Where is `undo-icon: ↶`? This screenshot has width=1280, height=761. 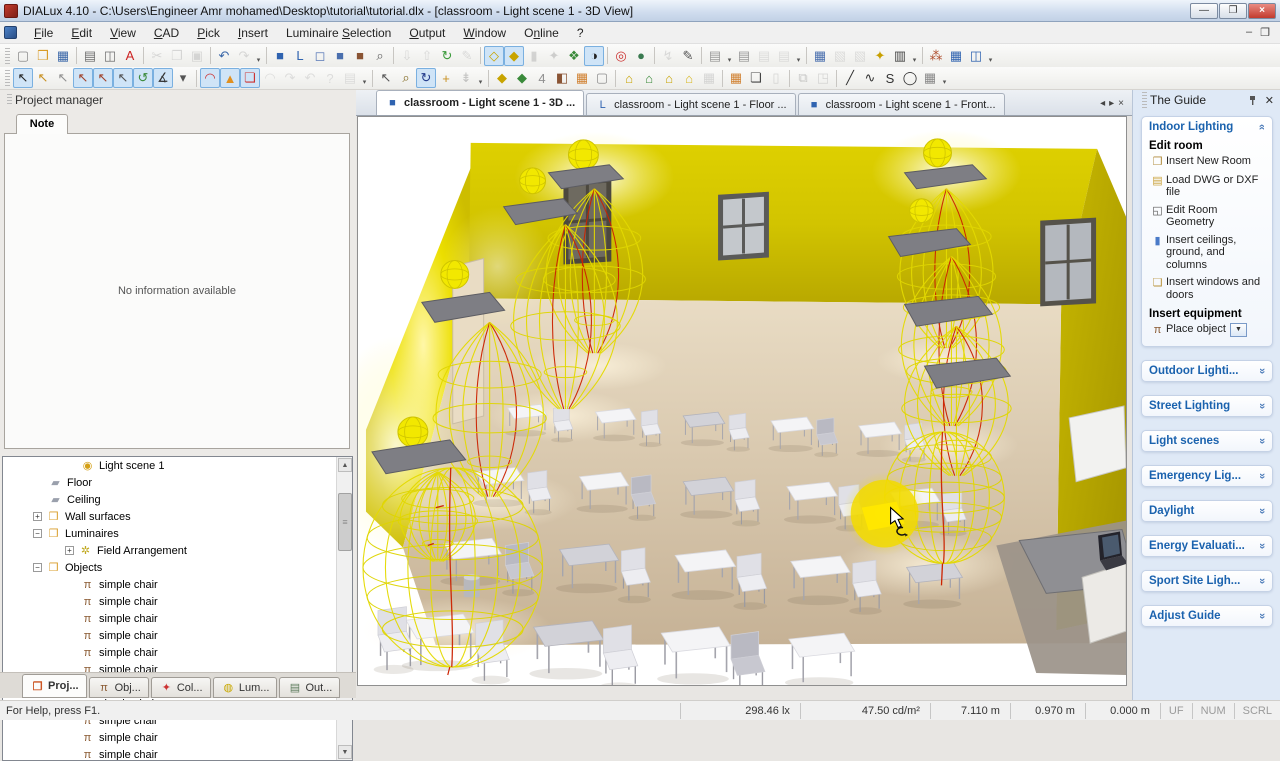 undo-icon: ↶ is located at coordinates (224, 56).